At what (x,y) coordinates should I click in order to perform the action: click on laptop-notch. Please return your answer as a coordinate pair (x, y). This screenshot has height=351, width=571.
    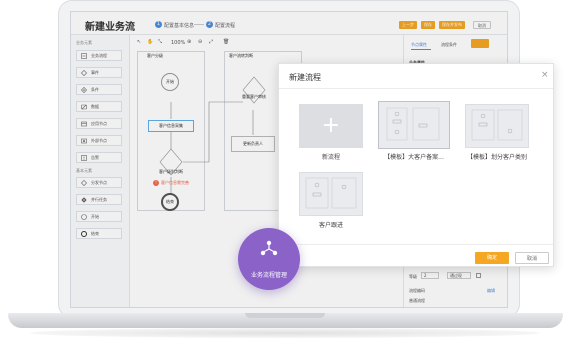
    Looking at the image, I should click on (285, 315).